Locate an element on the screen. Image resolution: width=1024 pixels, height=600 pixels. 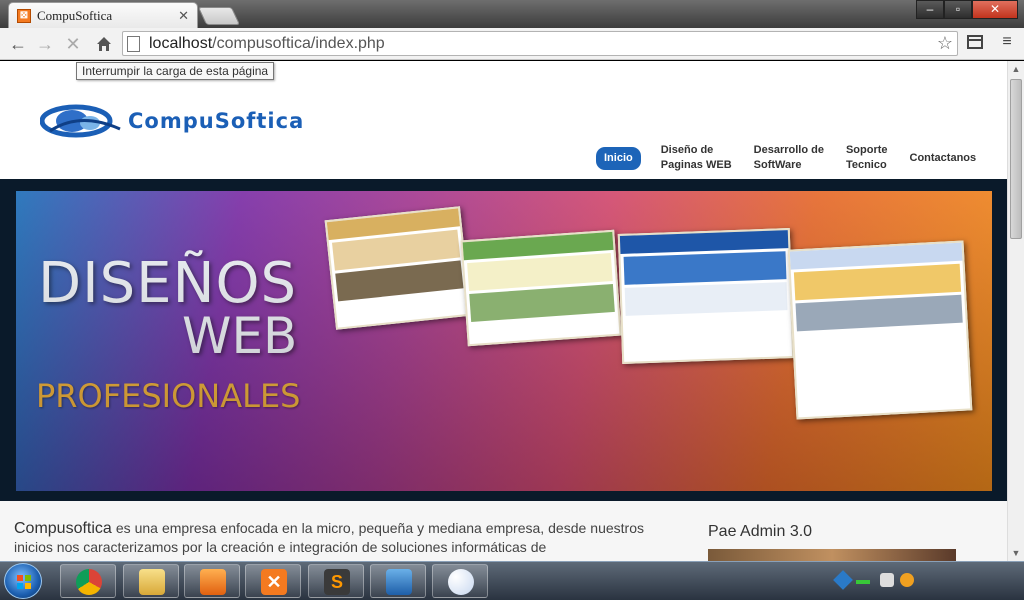
usb-icon is located at coordinates (887, 580).